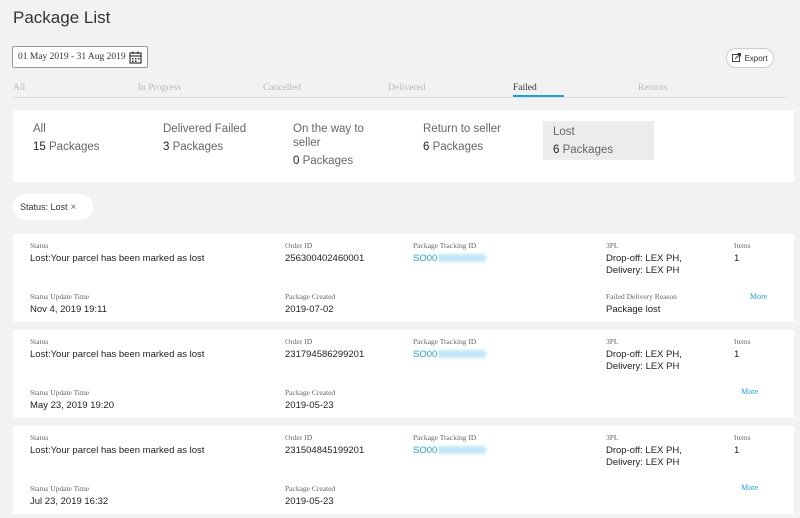 The height and width of the screenshot is (518, 800). I want to click on export-icon, so click(737, 58).